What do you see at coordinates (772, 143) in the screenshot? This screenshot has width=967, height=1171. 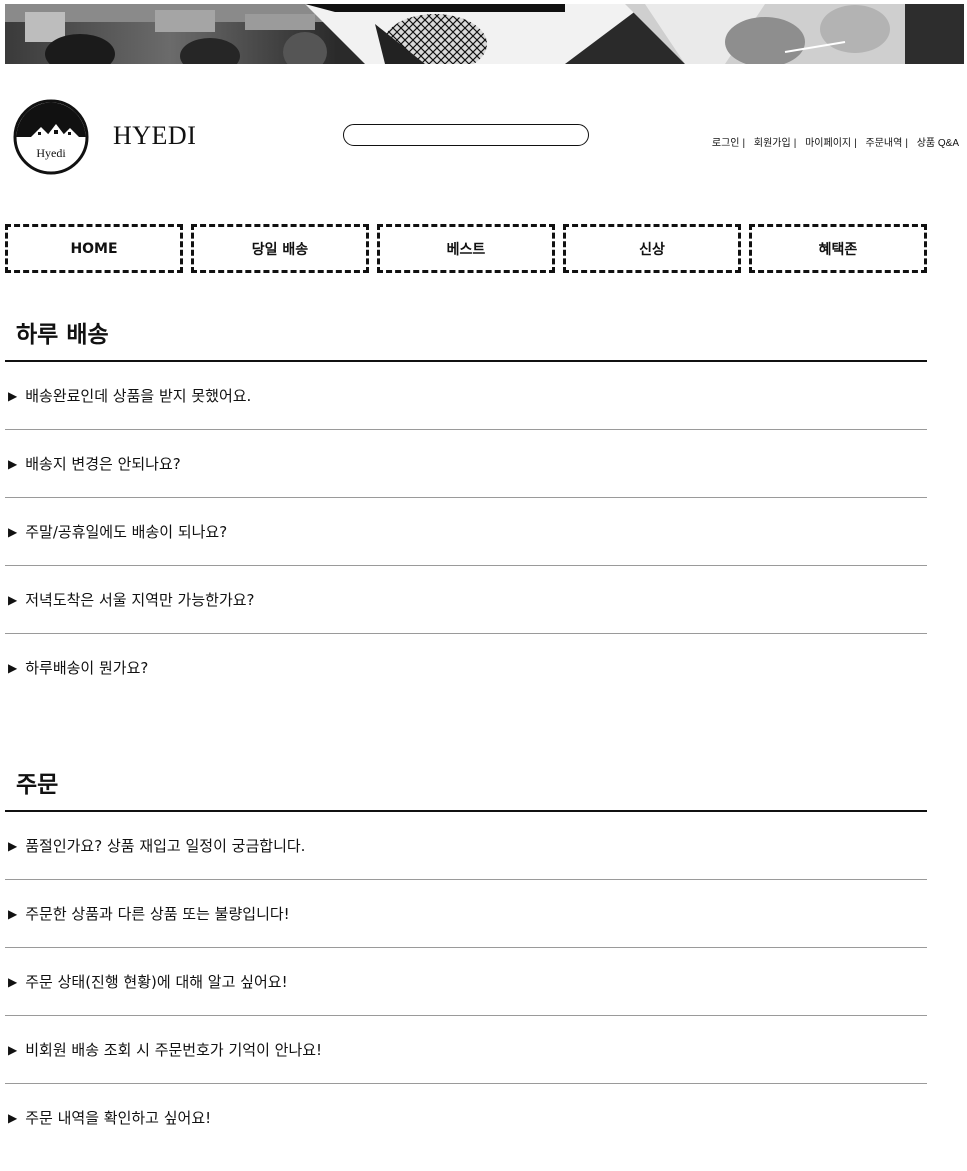 I see `signup-link: 회원가입` at bounding box center [772, 143].